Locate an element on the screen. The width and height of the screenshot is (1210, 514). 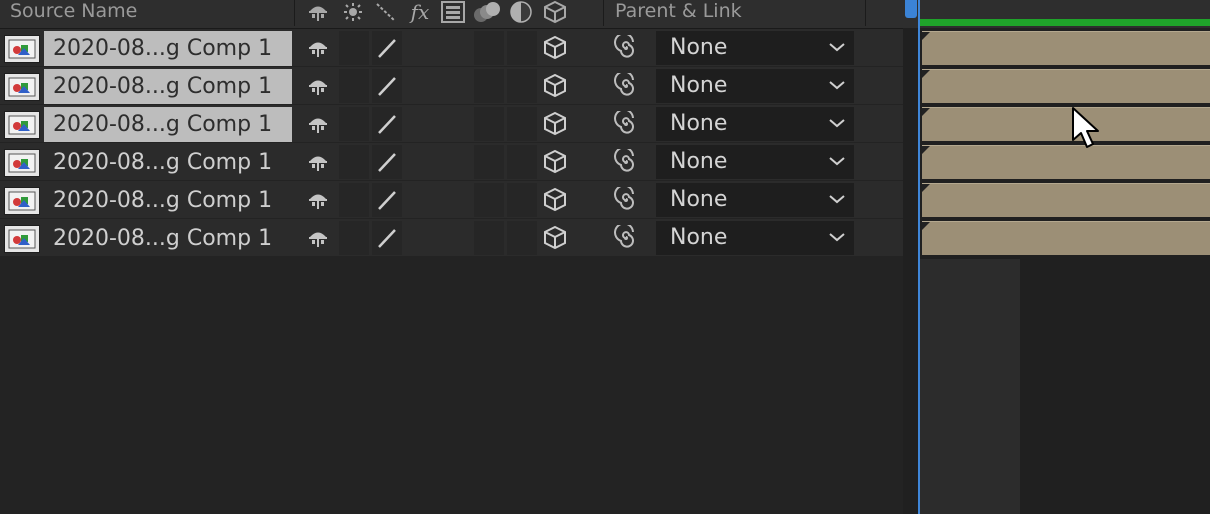
current-time-indicator is located at coordinates (919, 257).